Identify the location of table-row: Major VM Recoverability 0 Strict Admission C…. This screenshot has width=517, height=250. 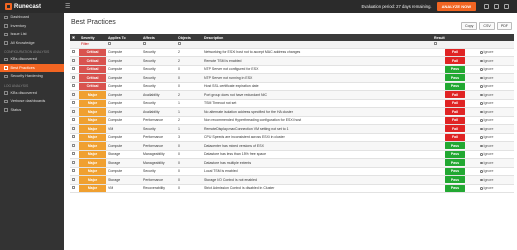
(292, 188).